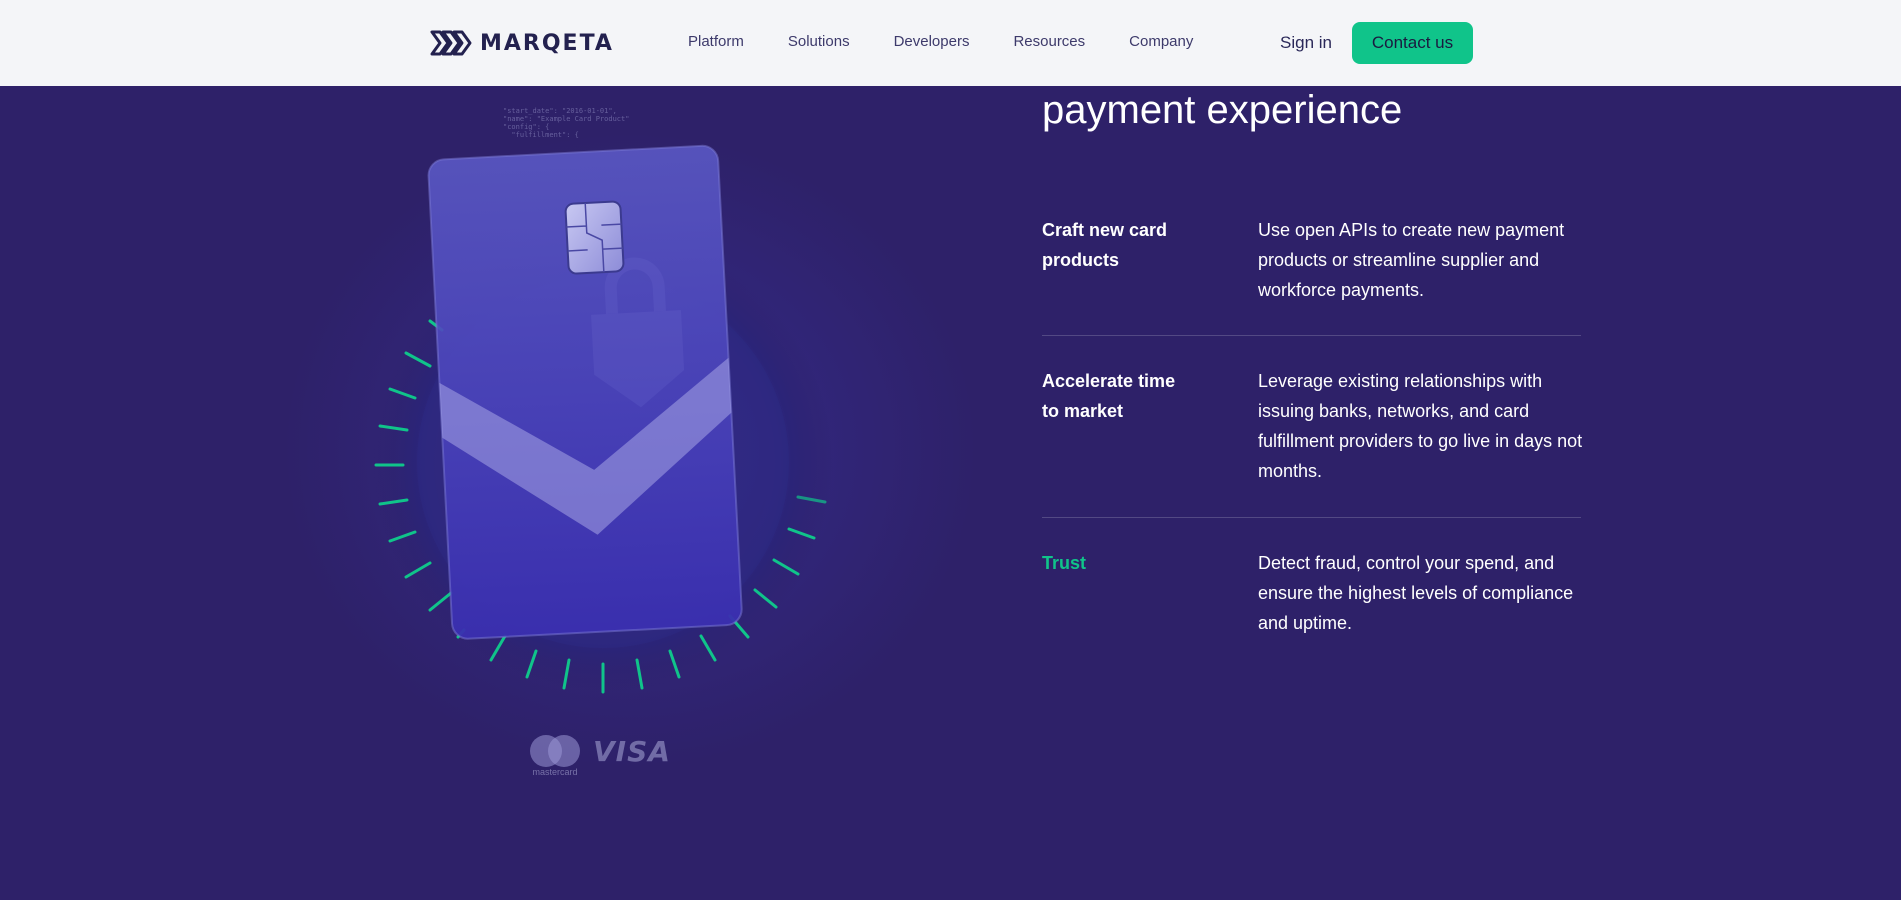  What do you see at coordinates (1306, 43) in the screenshot?
I see `sign-in-link: Sign in` at bounding box center [1306, 43].